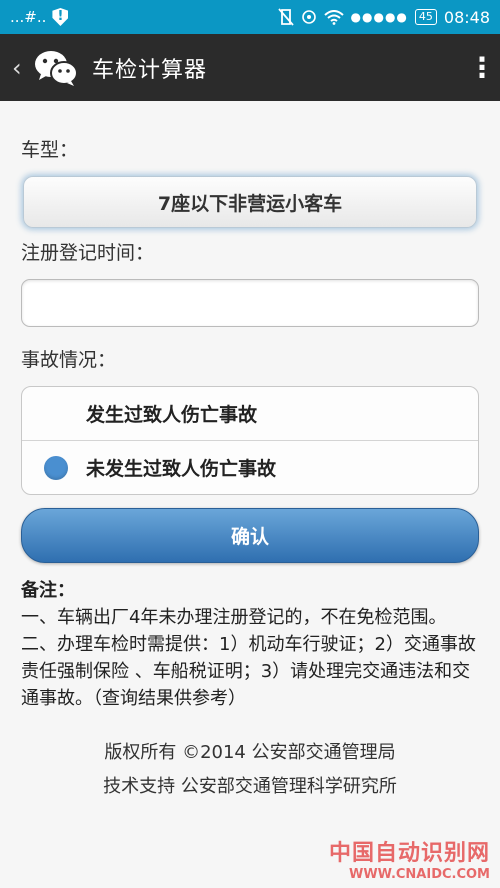 The image size is (500, 888). I want to click on status-right: ●●●●● 45 08:48, so click(383, 17).